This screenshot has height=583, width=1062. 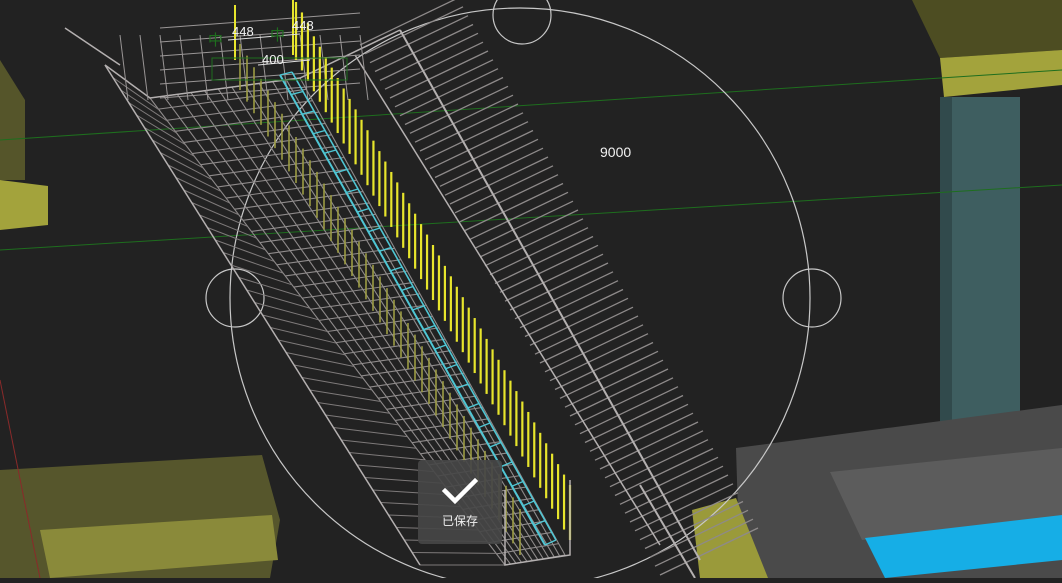 I want to click on check-icon, so click(x=460, y=490).